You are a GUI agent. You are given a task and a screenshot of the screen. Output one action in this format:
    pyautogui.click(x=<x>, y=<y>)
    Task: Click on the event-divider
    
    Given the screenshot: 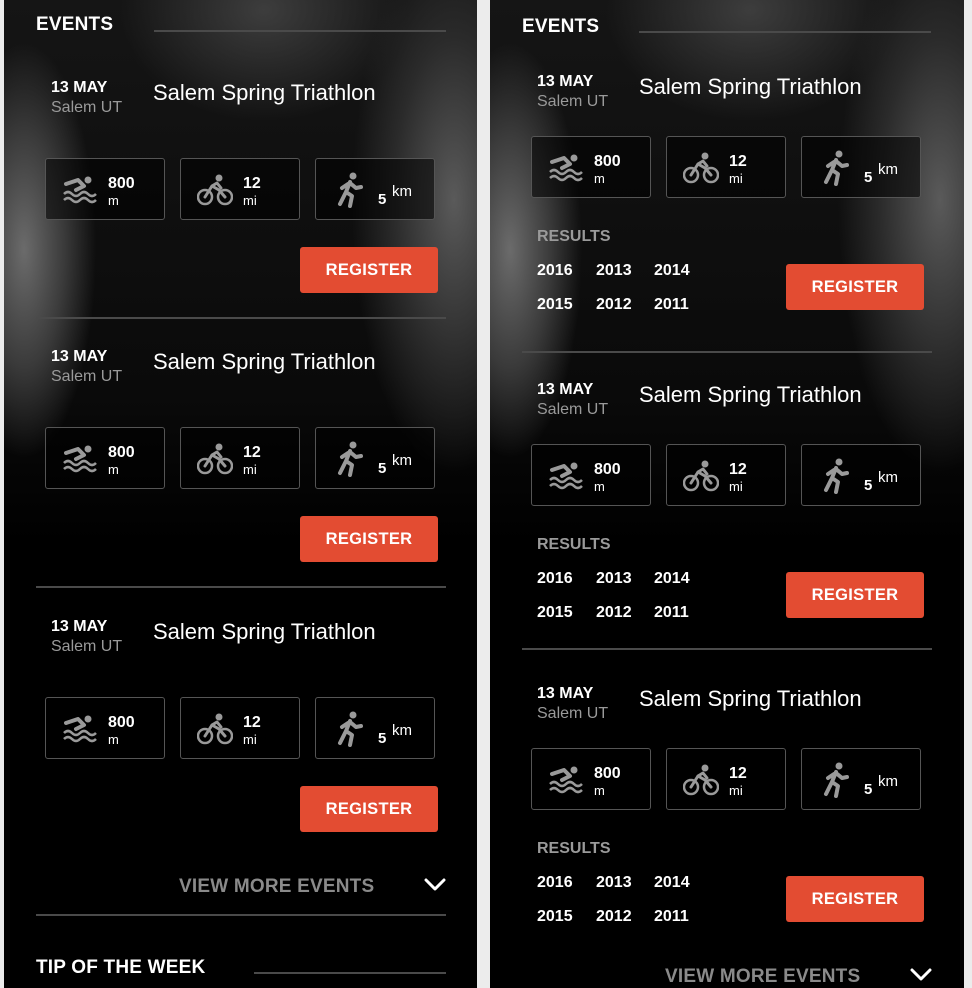 What is the action you would take?
    pyautogui.click(x=727, y=352)
    